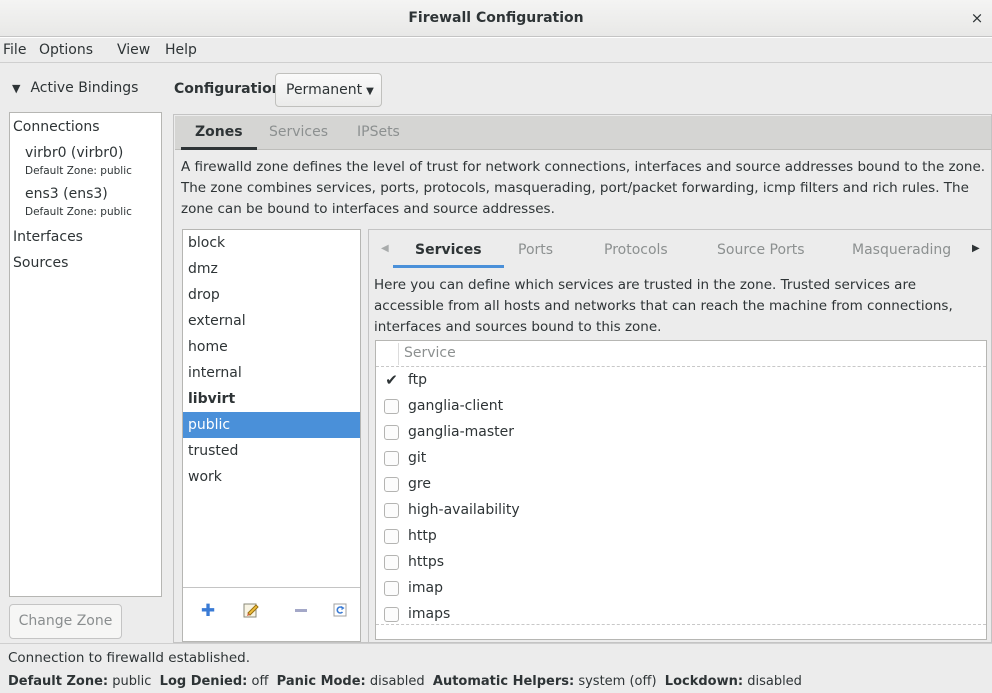  I want to click on dropdown-arrow-icon: ▼, so click(370, 91).